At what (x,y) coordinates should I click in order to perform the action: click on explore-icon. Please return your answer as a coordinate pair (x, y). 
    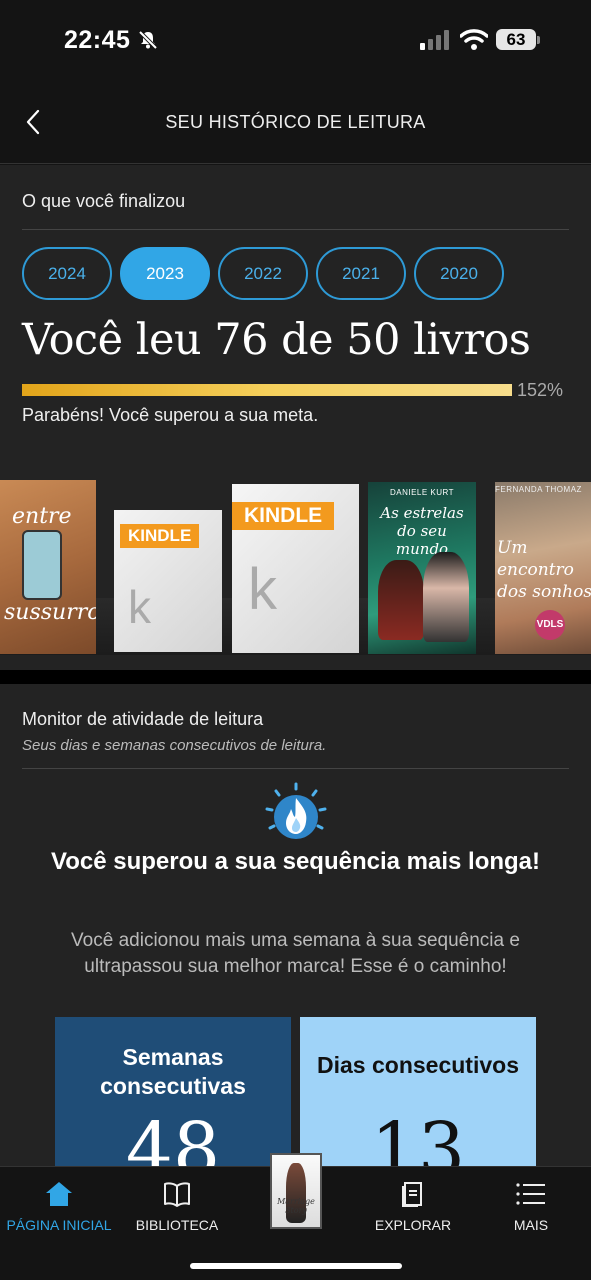
    Looking at the image, I should click on (412, 1194).